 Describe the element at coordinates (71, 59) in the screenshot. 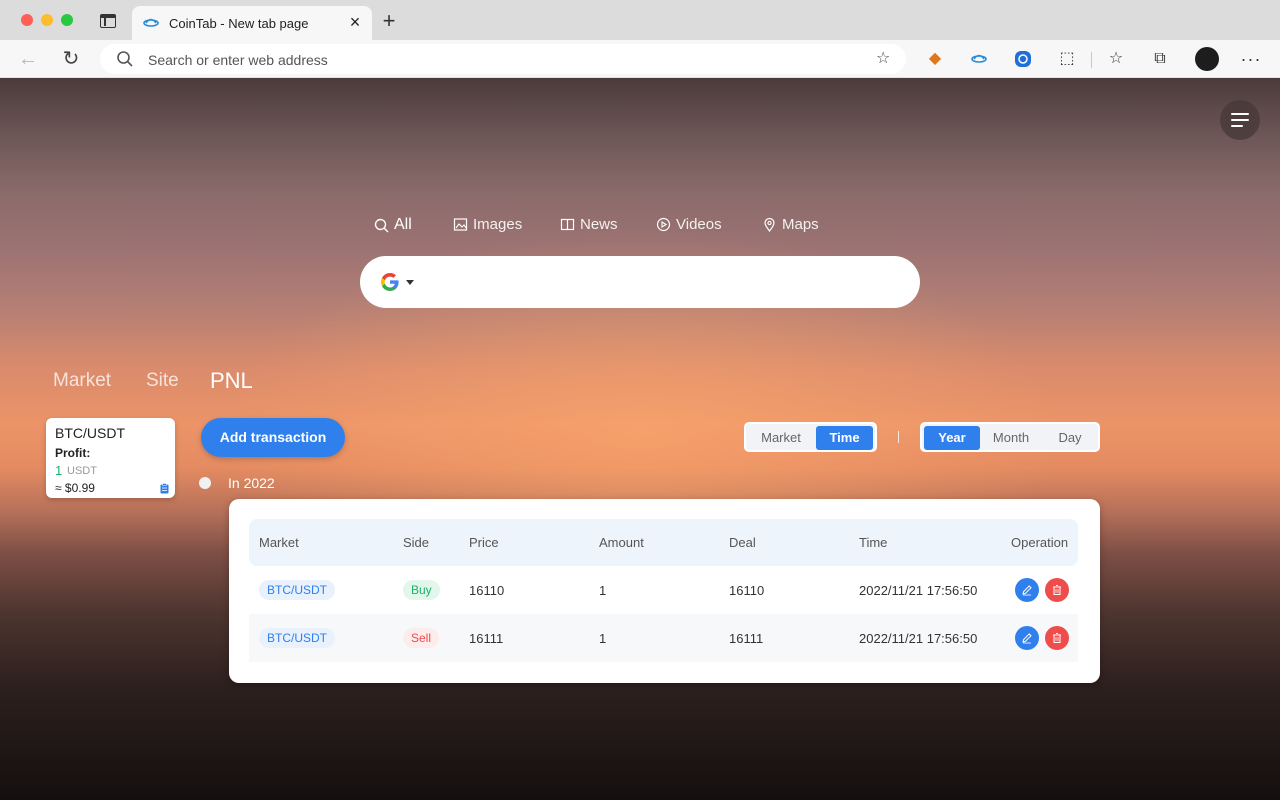

I see `reload-icon: ↻` at that location.